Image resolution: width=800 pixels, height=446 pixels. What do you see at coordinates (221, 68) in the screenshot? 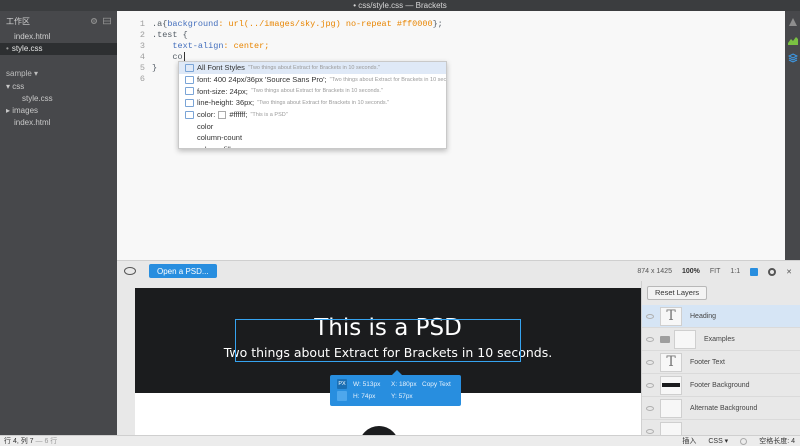
I see `hint-text: All Font Styles` at bounding box center [221, 68].